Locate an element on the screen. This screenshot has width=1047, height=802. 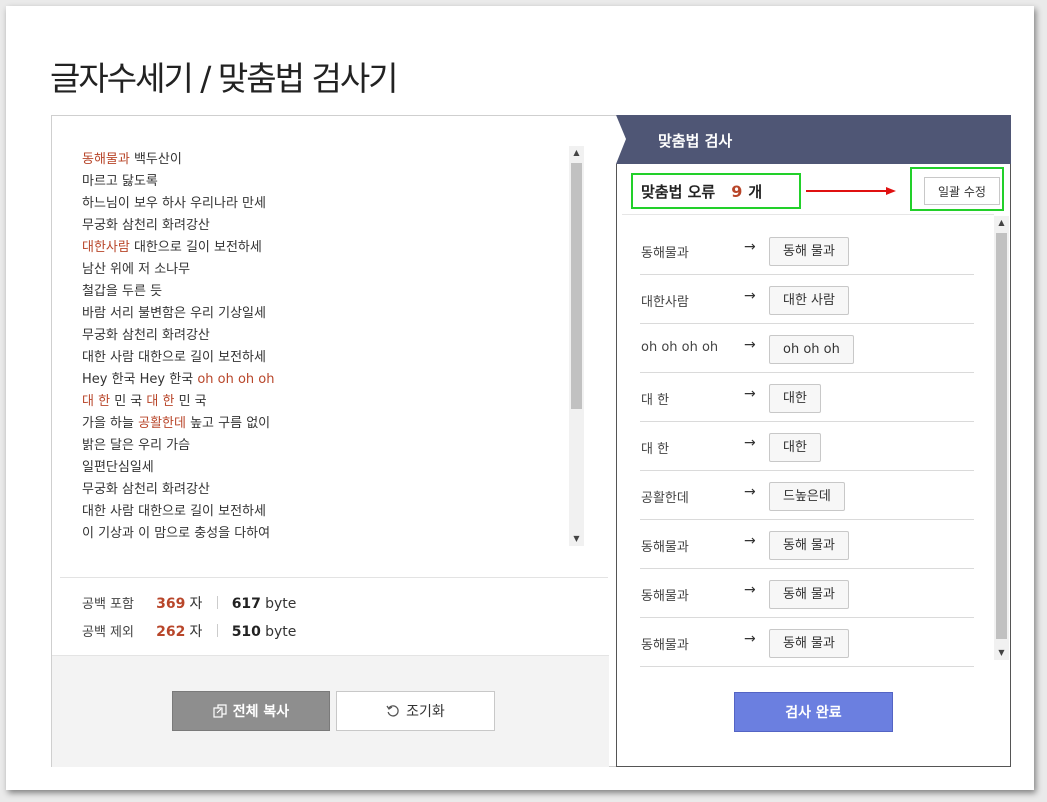
original-word: 대한사람 is located at coordinates (665, 302).